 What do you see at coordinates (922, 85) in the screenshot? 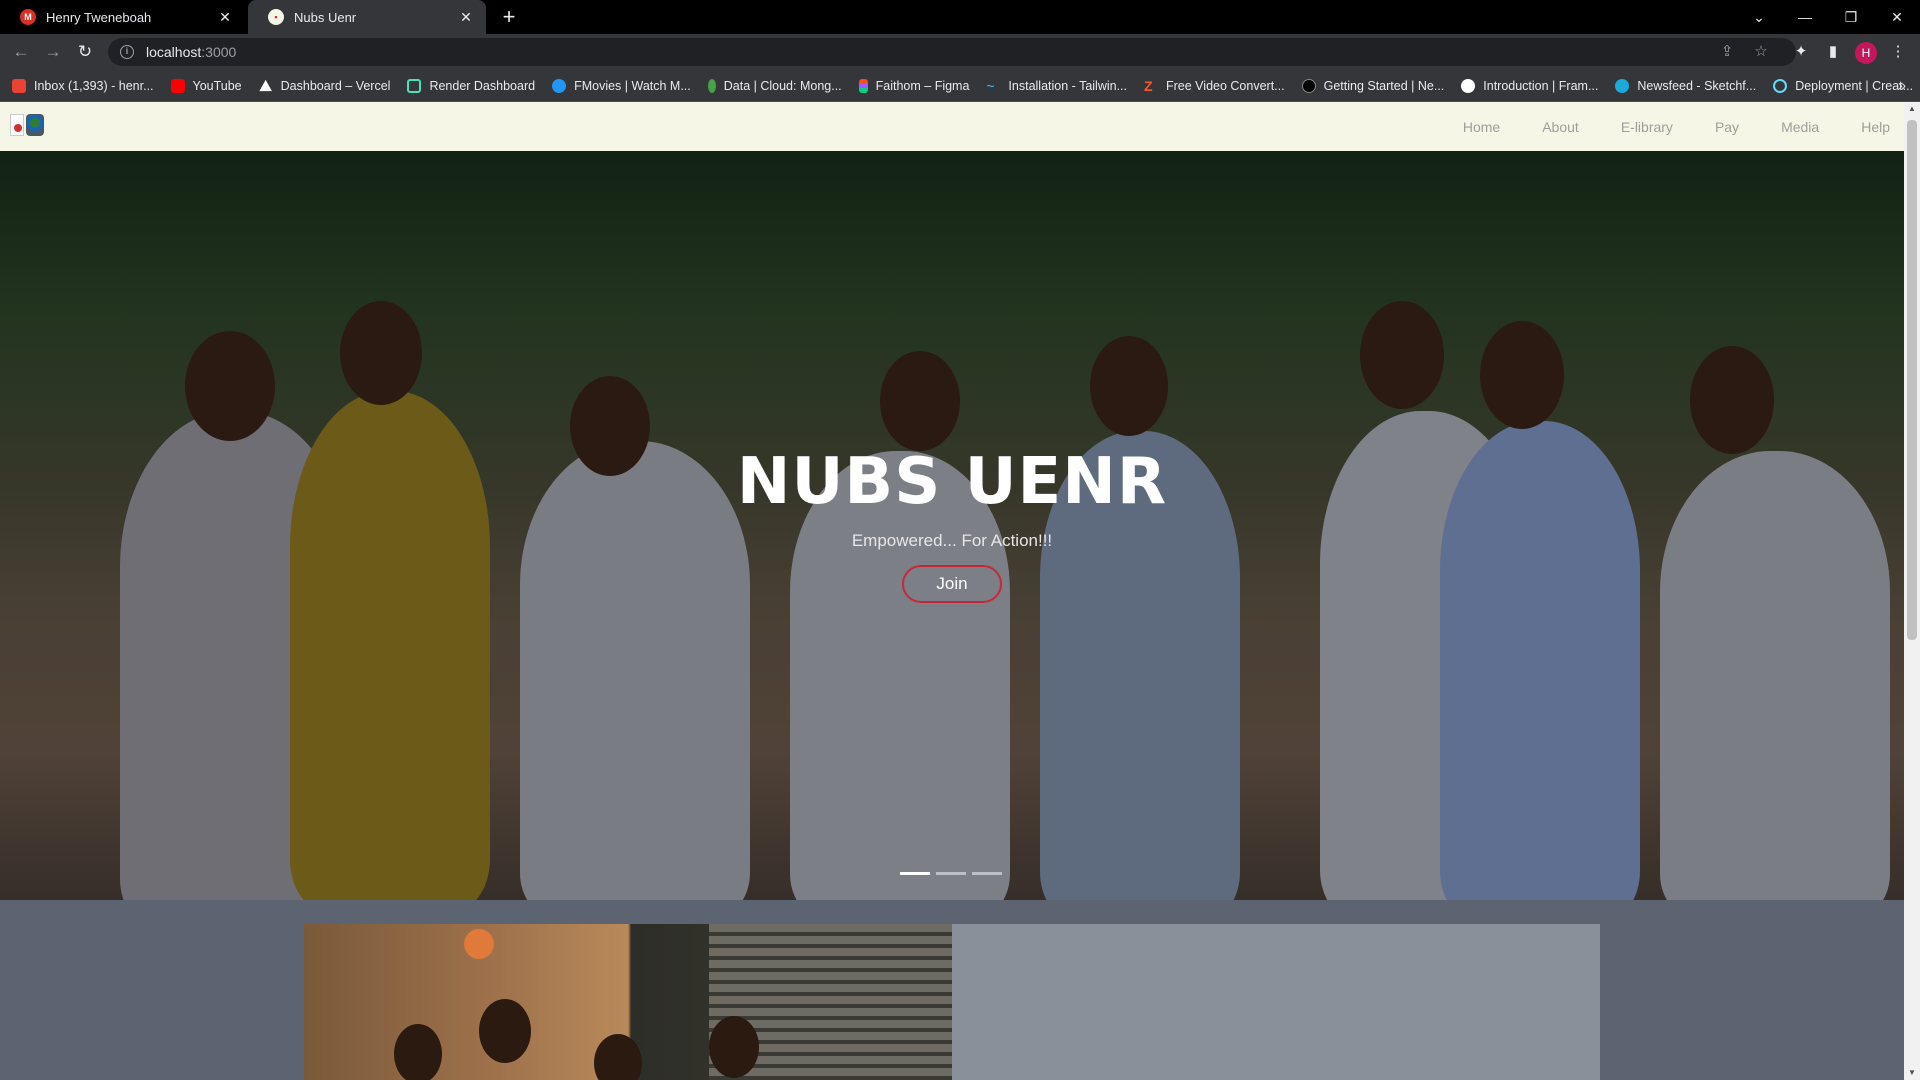
I see `bookmark-label: Faithom – Figma` at bounding box center [922, 85].